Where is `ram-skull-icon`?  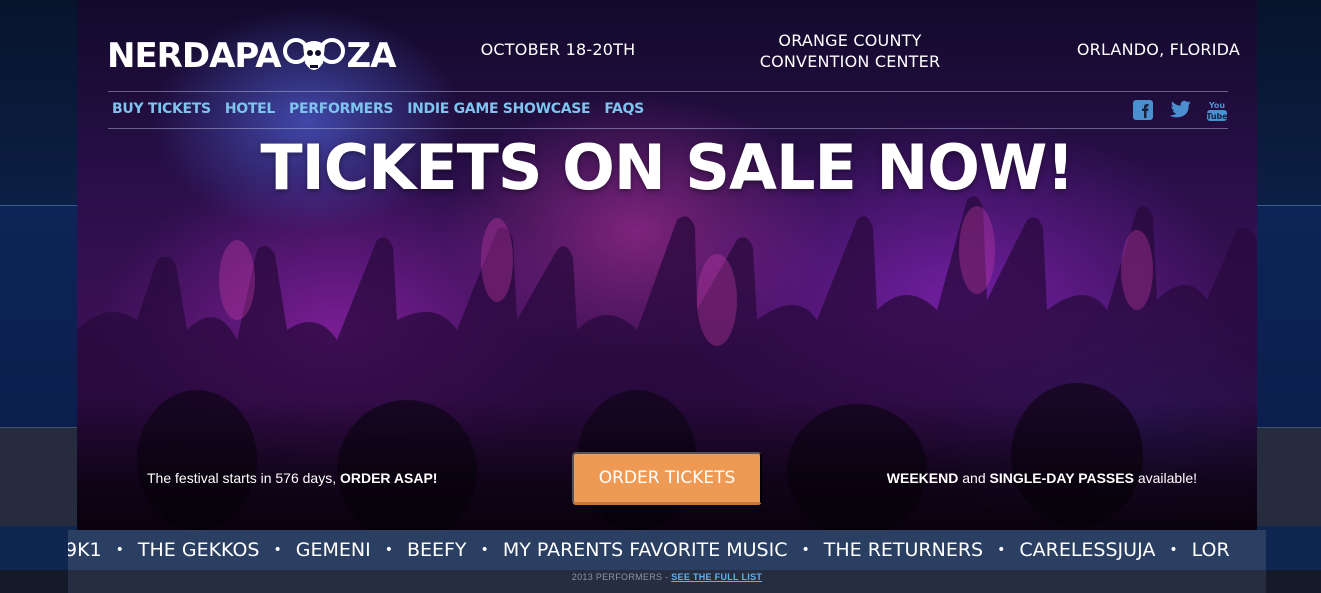 ram-skull-icon is located at coordinates (313, 56).